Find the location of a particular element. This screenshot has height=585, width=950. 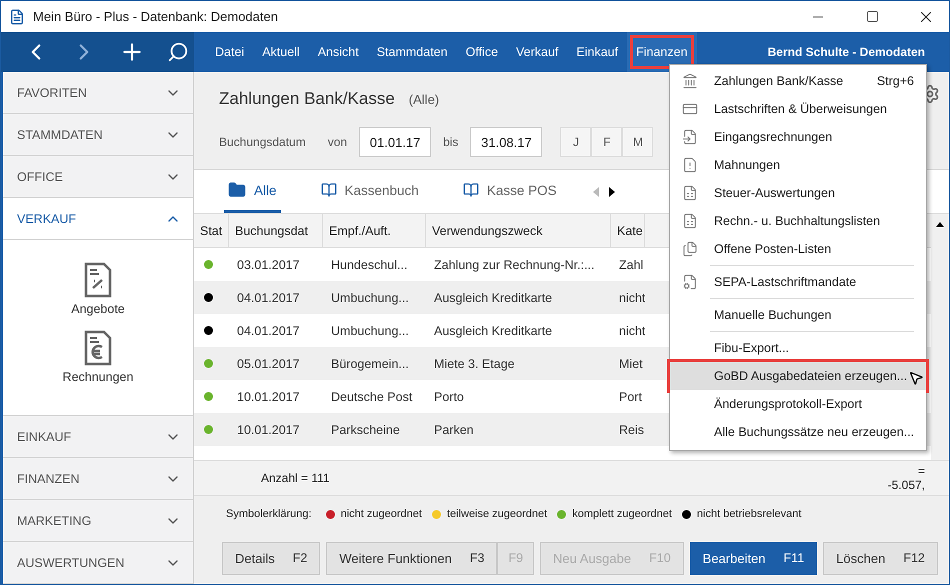

month-button: J is located at coordinates (576, 142).